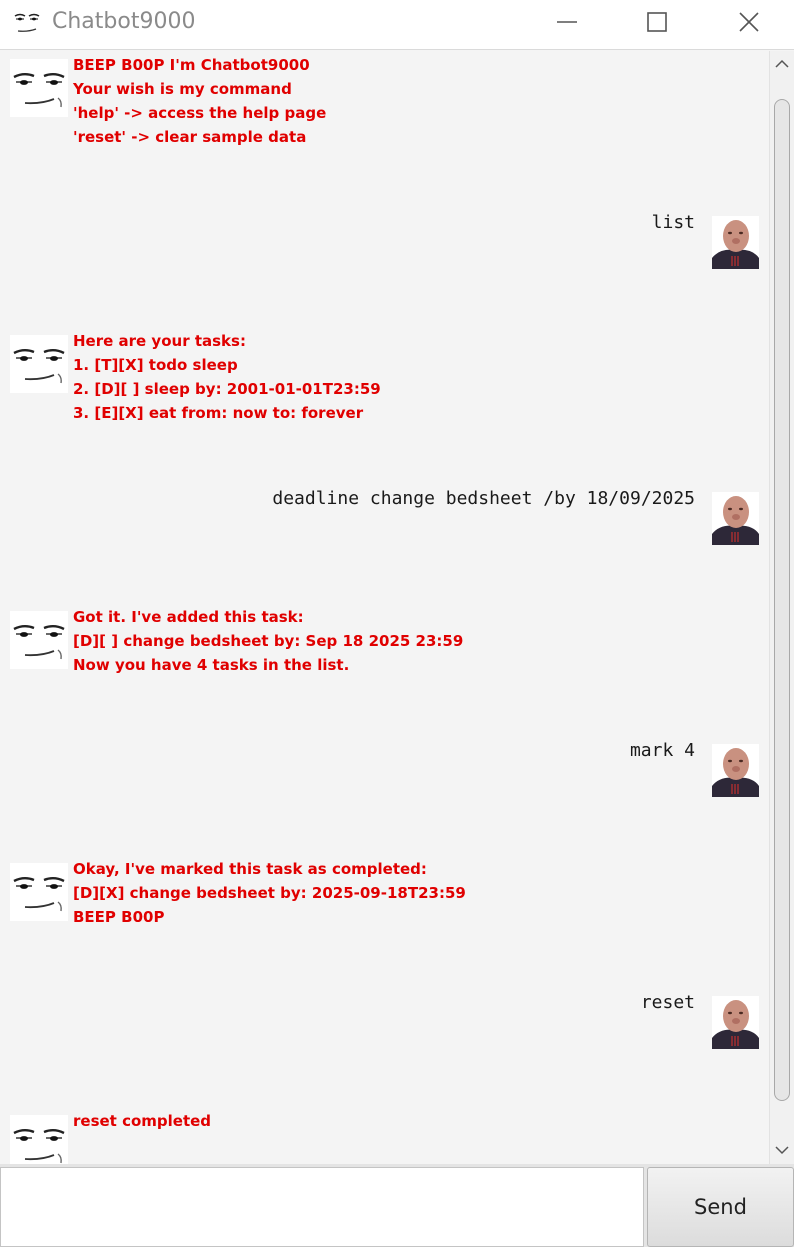 The image size is (794, 1247). I want to click on user-message-text: reset, so click(667, 1002).